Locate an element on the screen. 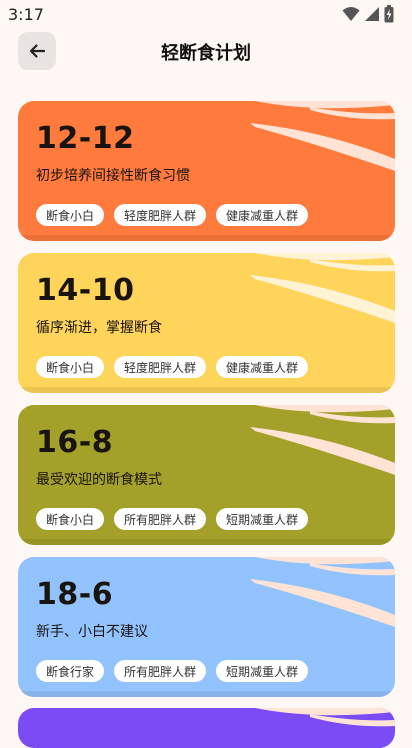 The height and width of the screenshot is (748, 412). tag-row: 断食小白 所有肥胖人群 短期减重人群 is located at coordinates (172, 519).